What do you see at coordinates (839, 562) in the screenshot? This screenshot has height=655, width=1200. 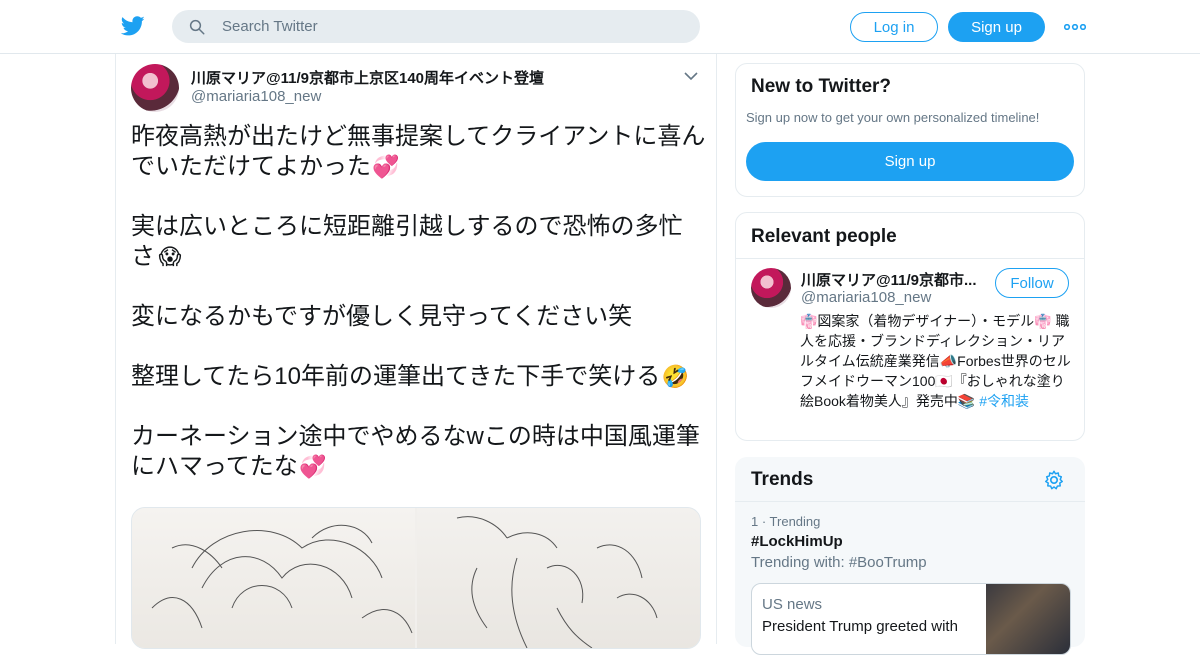 I see `trend-related: Trending with: #BooTrump` at bounding box center [839, 562].